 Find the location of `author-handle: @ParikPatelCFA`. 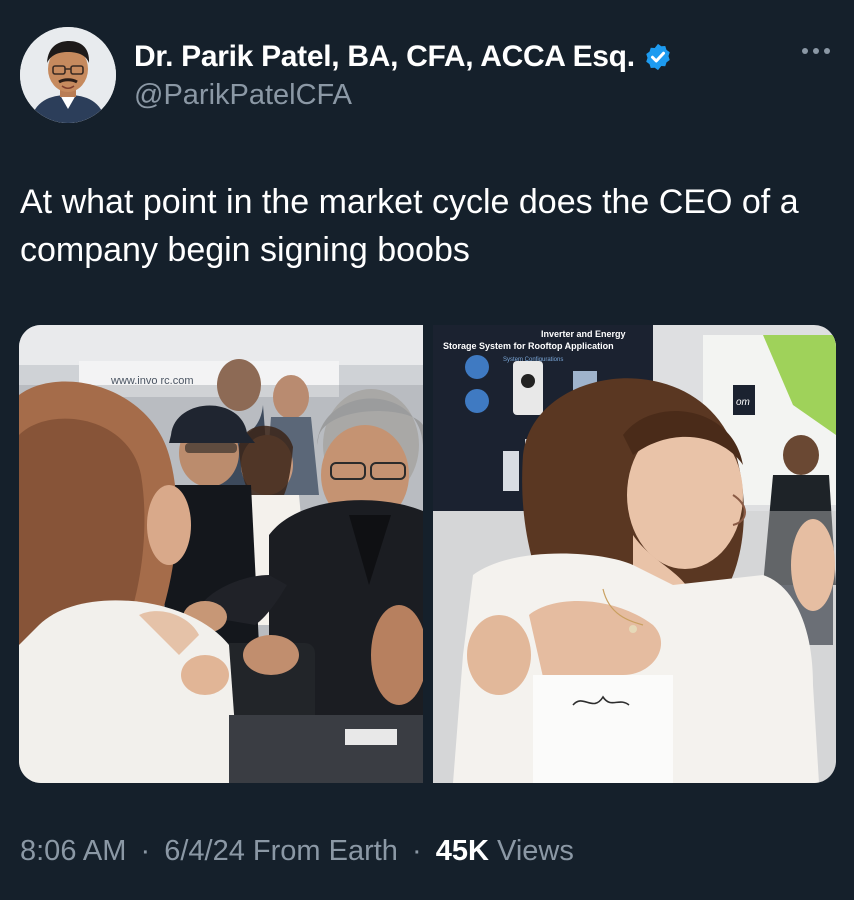

author-handle: @ParikPatelCFA is located at coordinates (243, 95).